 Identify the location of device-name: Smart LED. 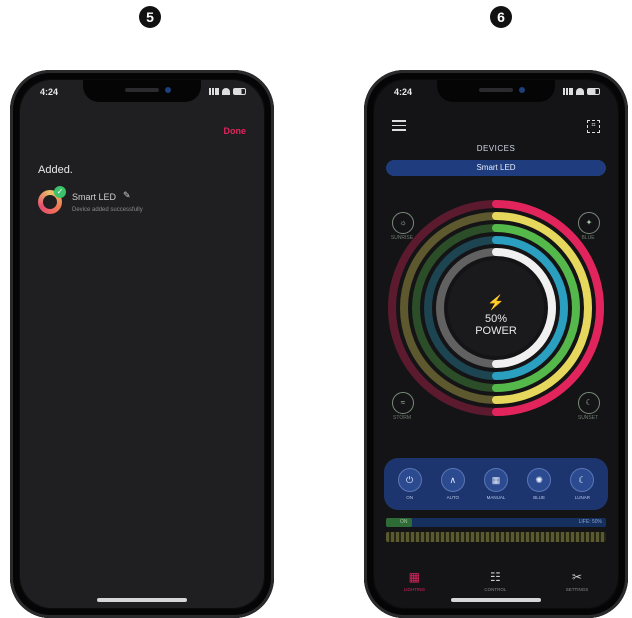
(94, 197).